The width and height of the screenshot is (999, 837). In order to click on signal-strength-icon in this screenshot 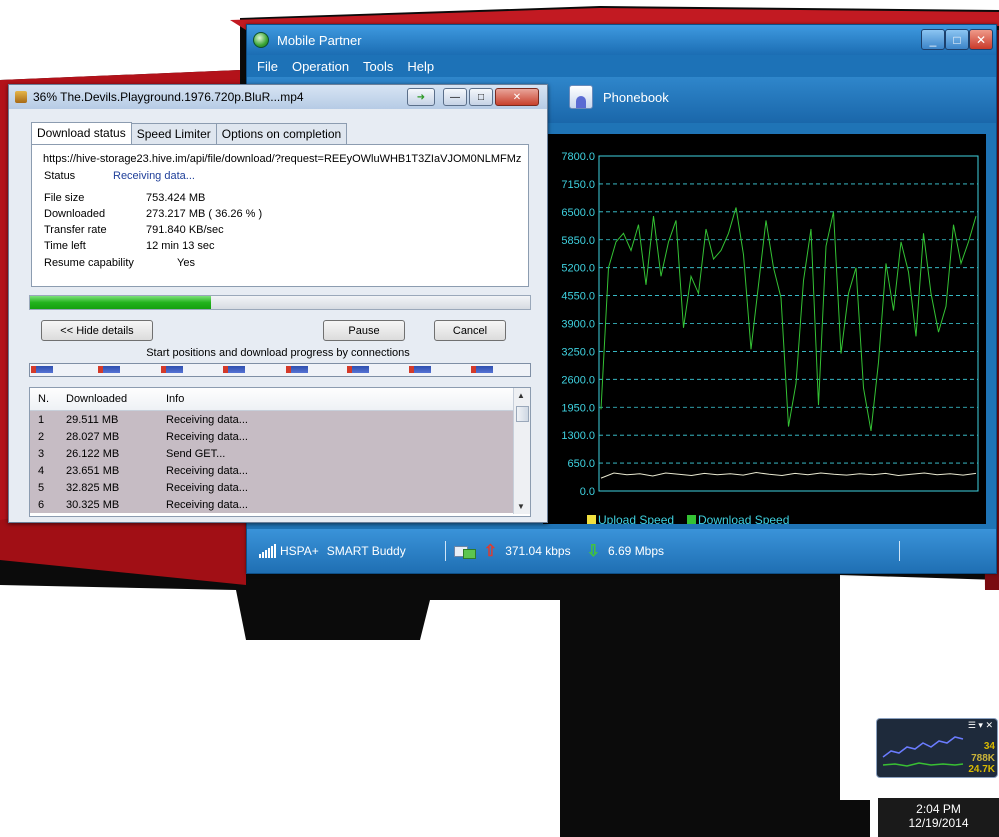, I will do `click(267, 551)`.